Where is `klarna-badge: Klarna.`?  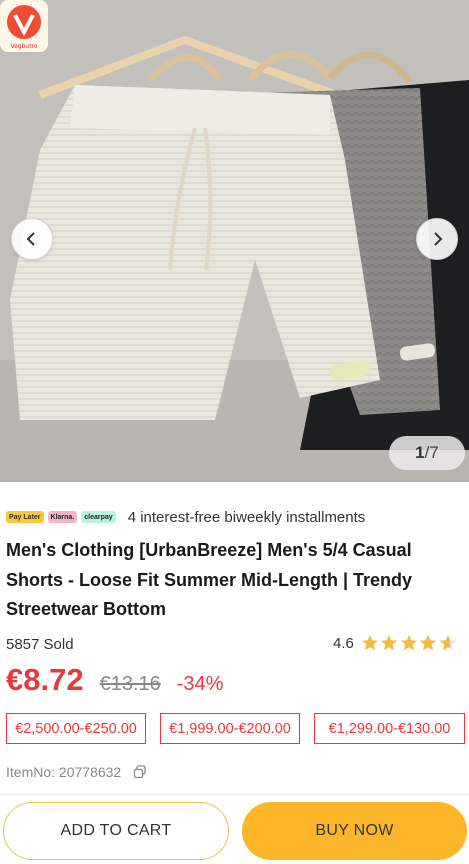
klarna-badge: Klarna. is located at coordinates (62, 517).